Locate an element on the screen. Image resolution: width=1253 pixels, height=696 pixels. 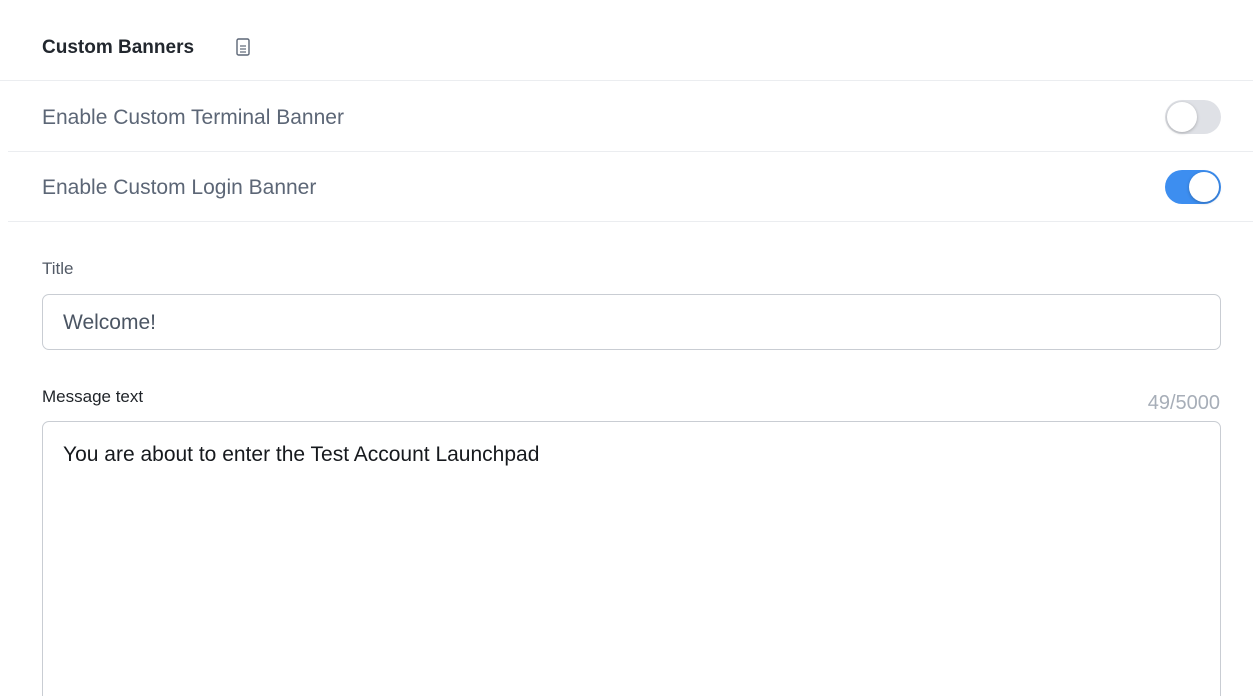
section-header: Custom Banners is located at coordinates (626, 40).